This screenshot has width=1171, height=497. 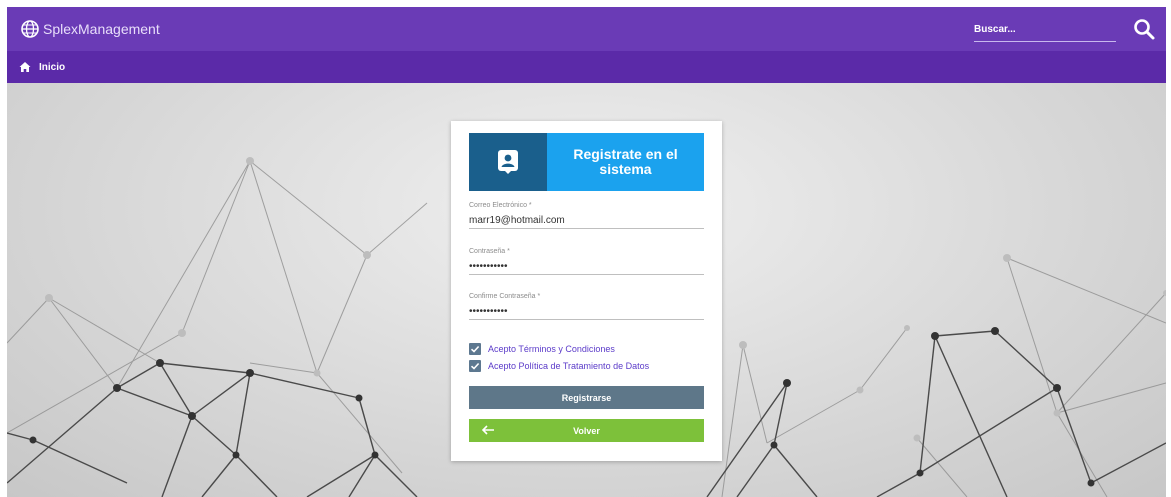 What do you see at coordinates (586, 266) in the screenshot?
I see `password-field` at bounding box center [586, 266].